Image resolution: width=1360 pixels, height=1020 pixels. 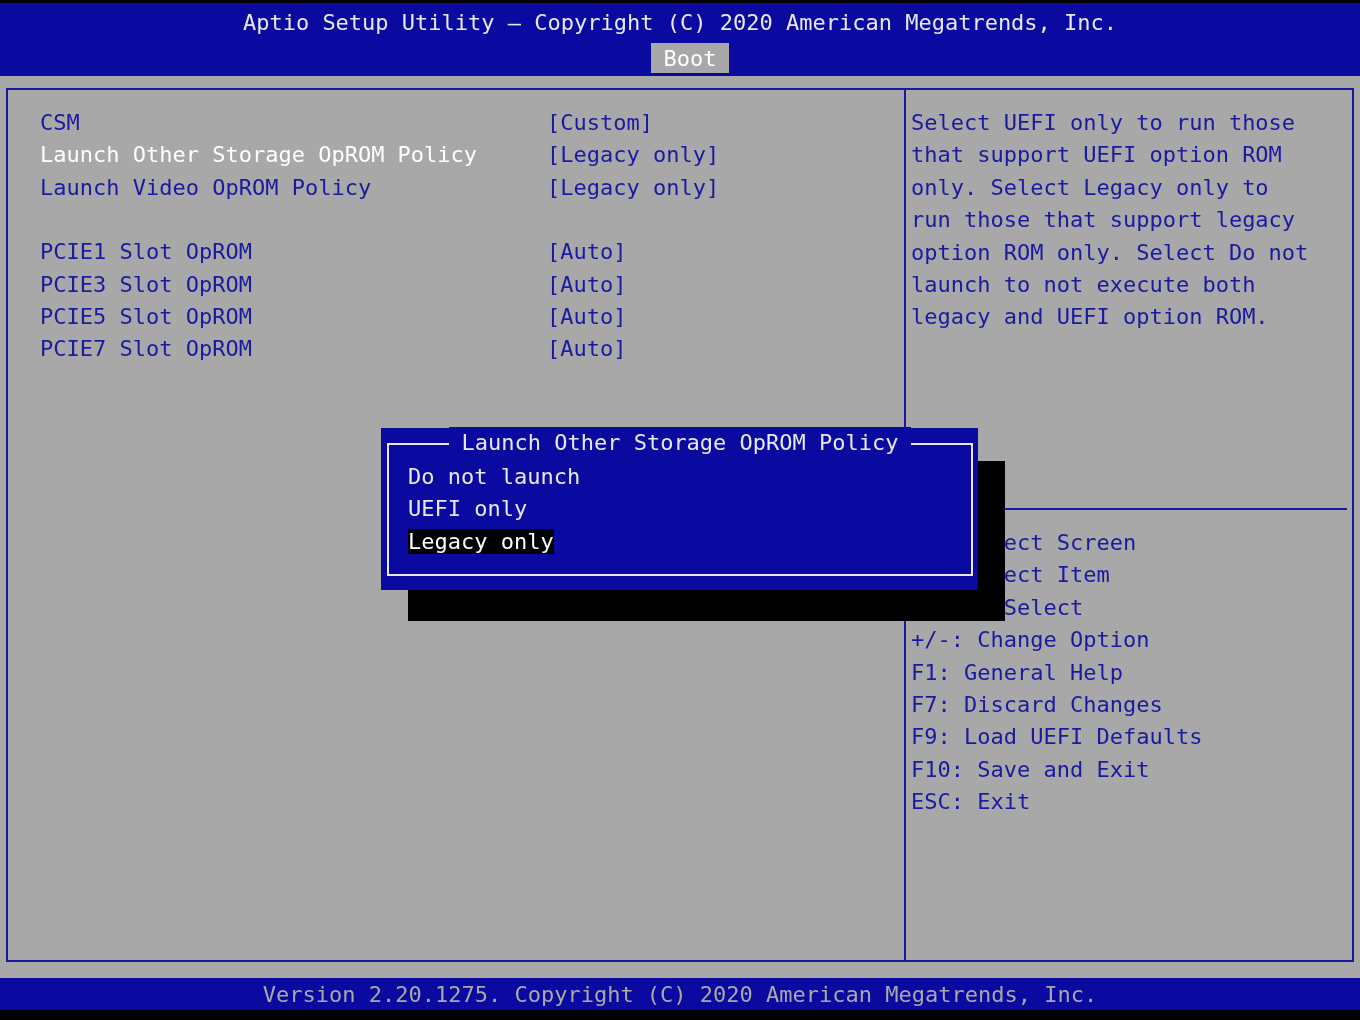 What do you see at coordinates (1037, 704) in the screenshot?
I see `key-hint: F7: Discard Changes` at bounding box center [1037, 704].